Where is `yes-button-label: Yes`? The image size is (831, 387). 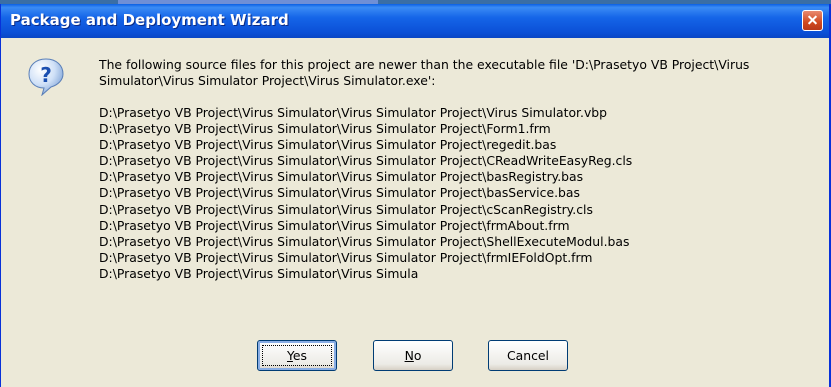
yes-button-label: Yes is located at coordinates (296, 355).